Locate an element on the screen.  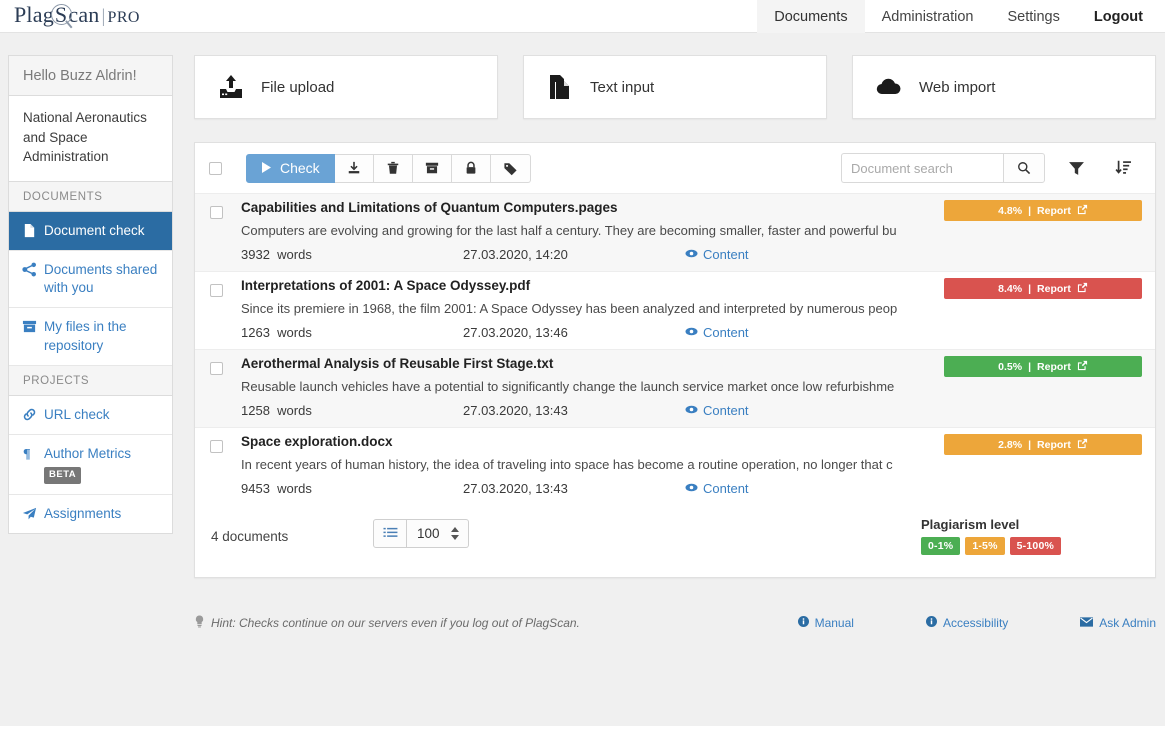
sort-button is located at coordinates (1124, 168).